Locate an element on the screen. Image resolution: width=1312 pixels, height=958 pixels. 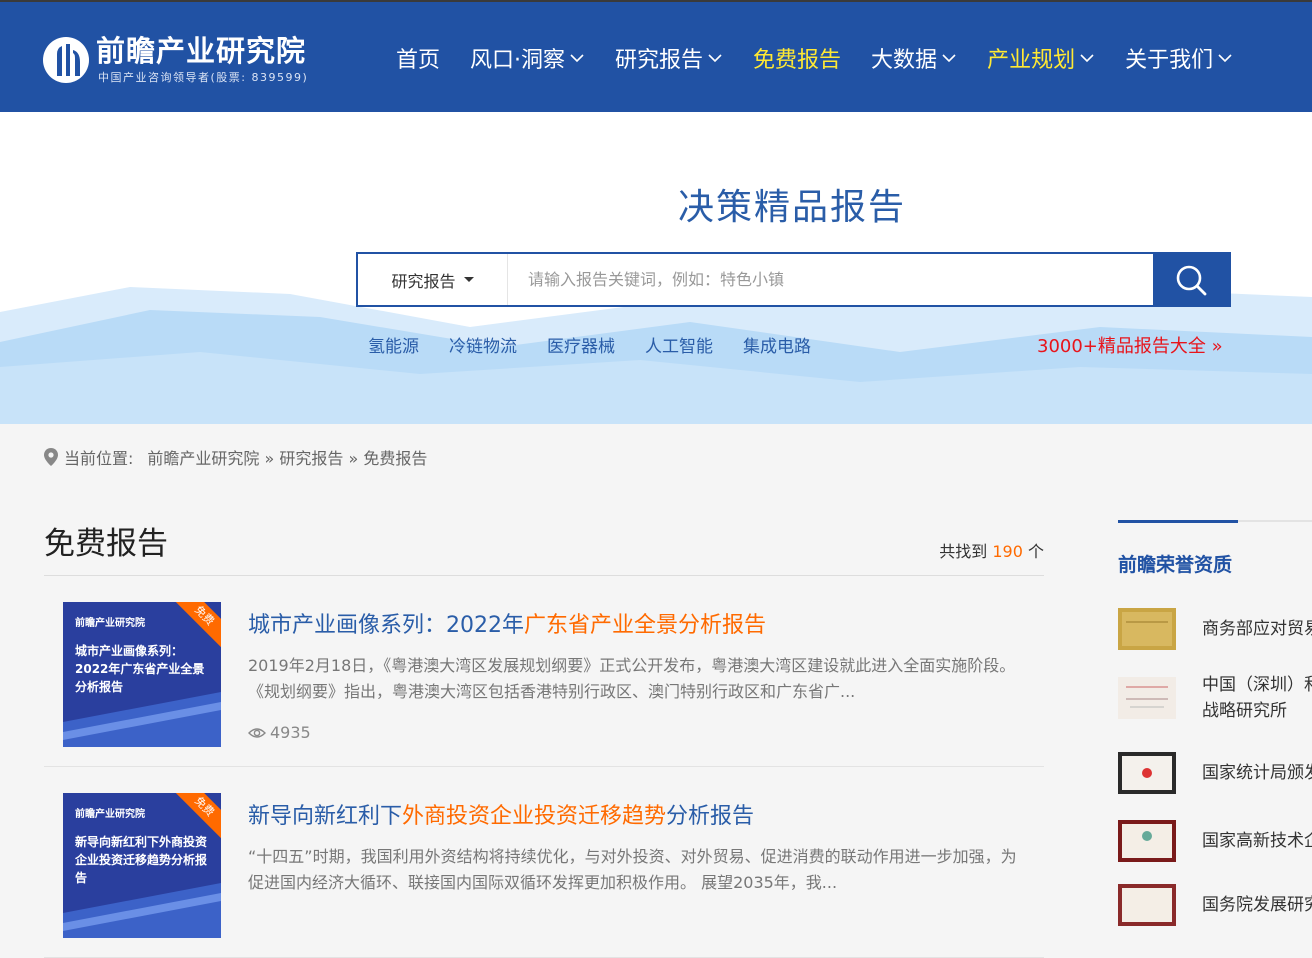
count-prefix: 共找到 is located at coordinates (963, 551).